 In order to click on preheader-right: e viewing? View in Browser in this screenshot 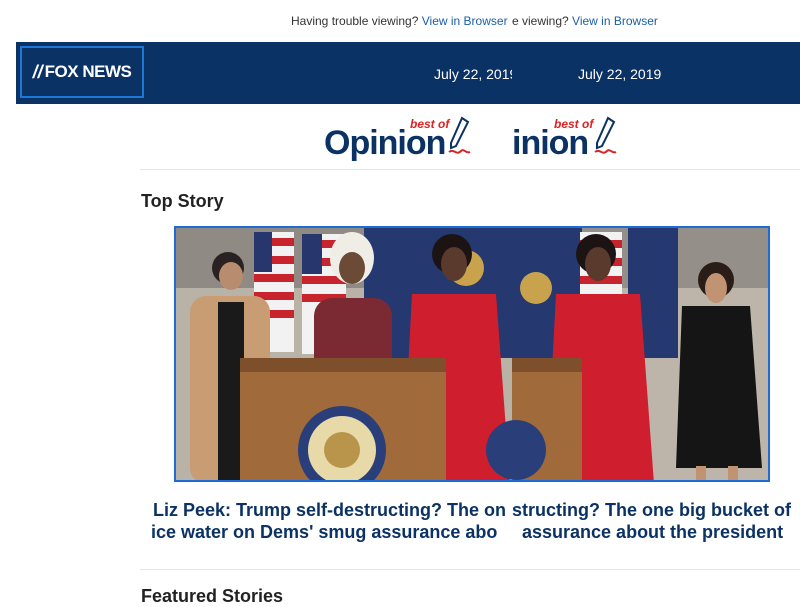, I will do `click(585, 21)`.